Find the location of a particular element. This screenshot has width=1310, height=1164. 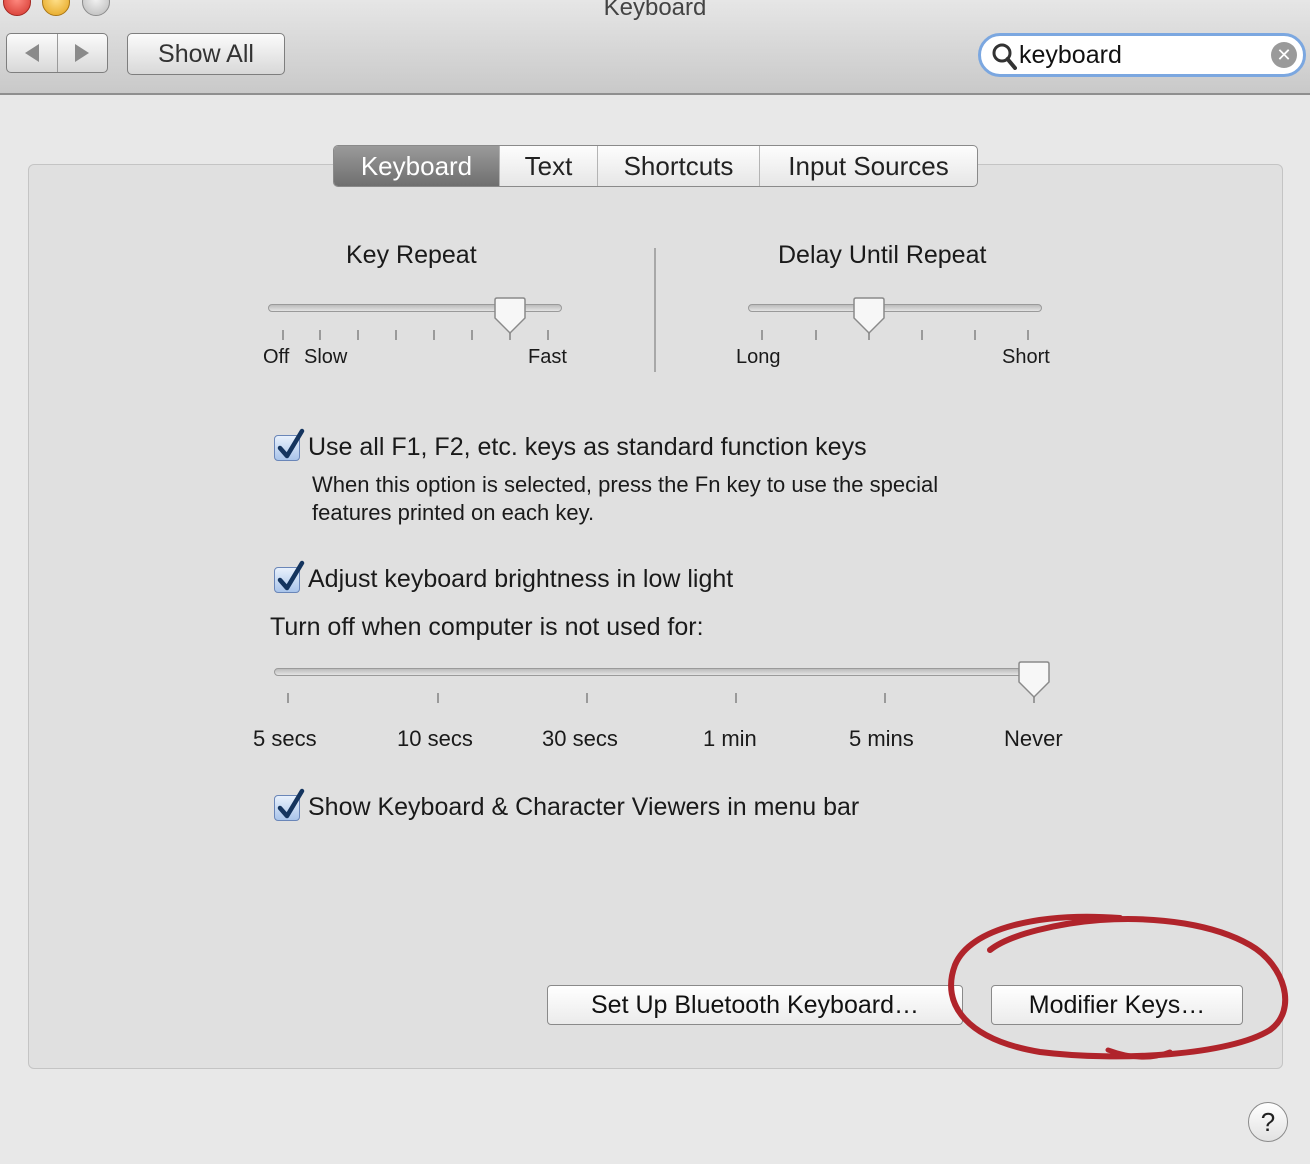

tick-label-30-secs: 30 secs is located at coordinates (580, 738).